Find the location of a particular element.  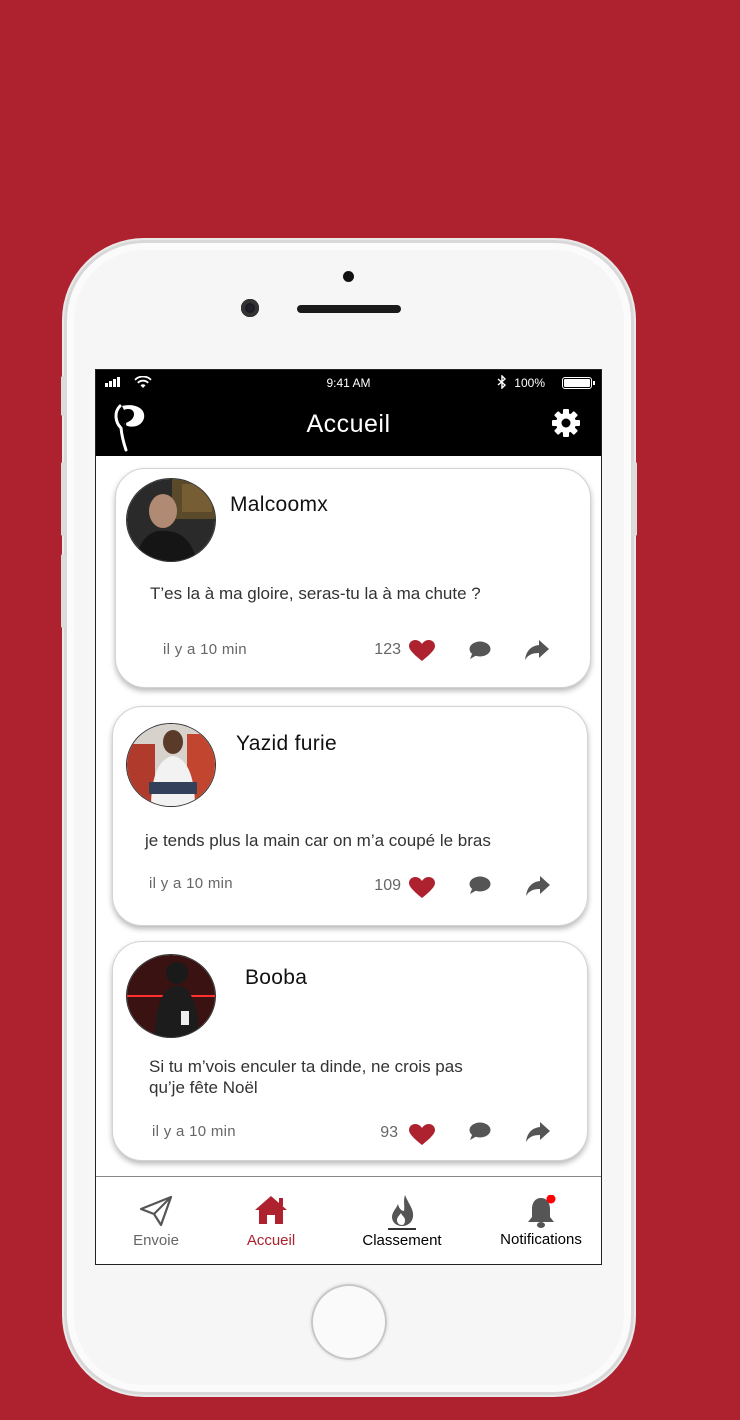

like-count: 109 is located at coordinates (387, 885).